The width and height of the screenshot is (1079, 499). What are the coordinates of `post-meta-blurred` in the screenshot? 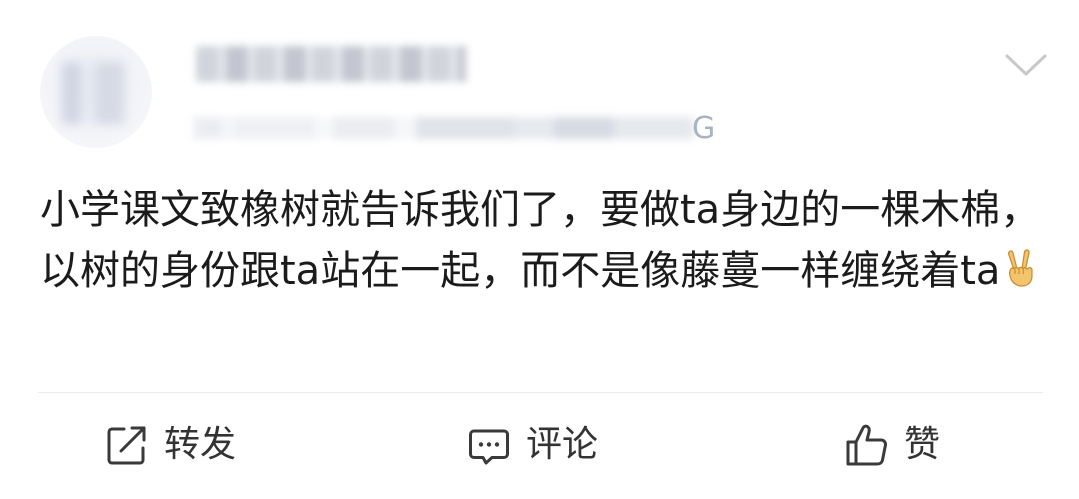 It's located at (444, 128).